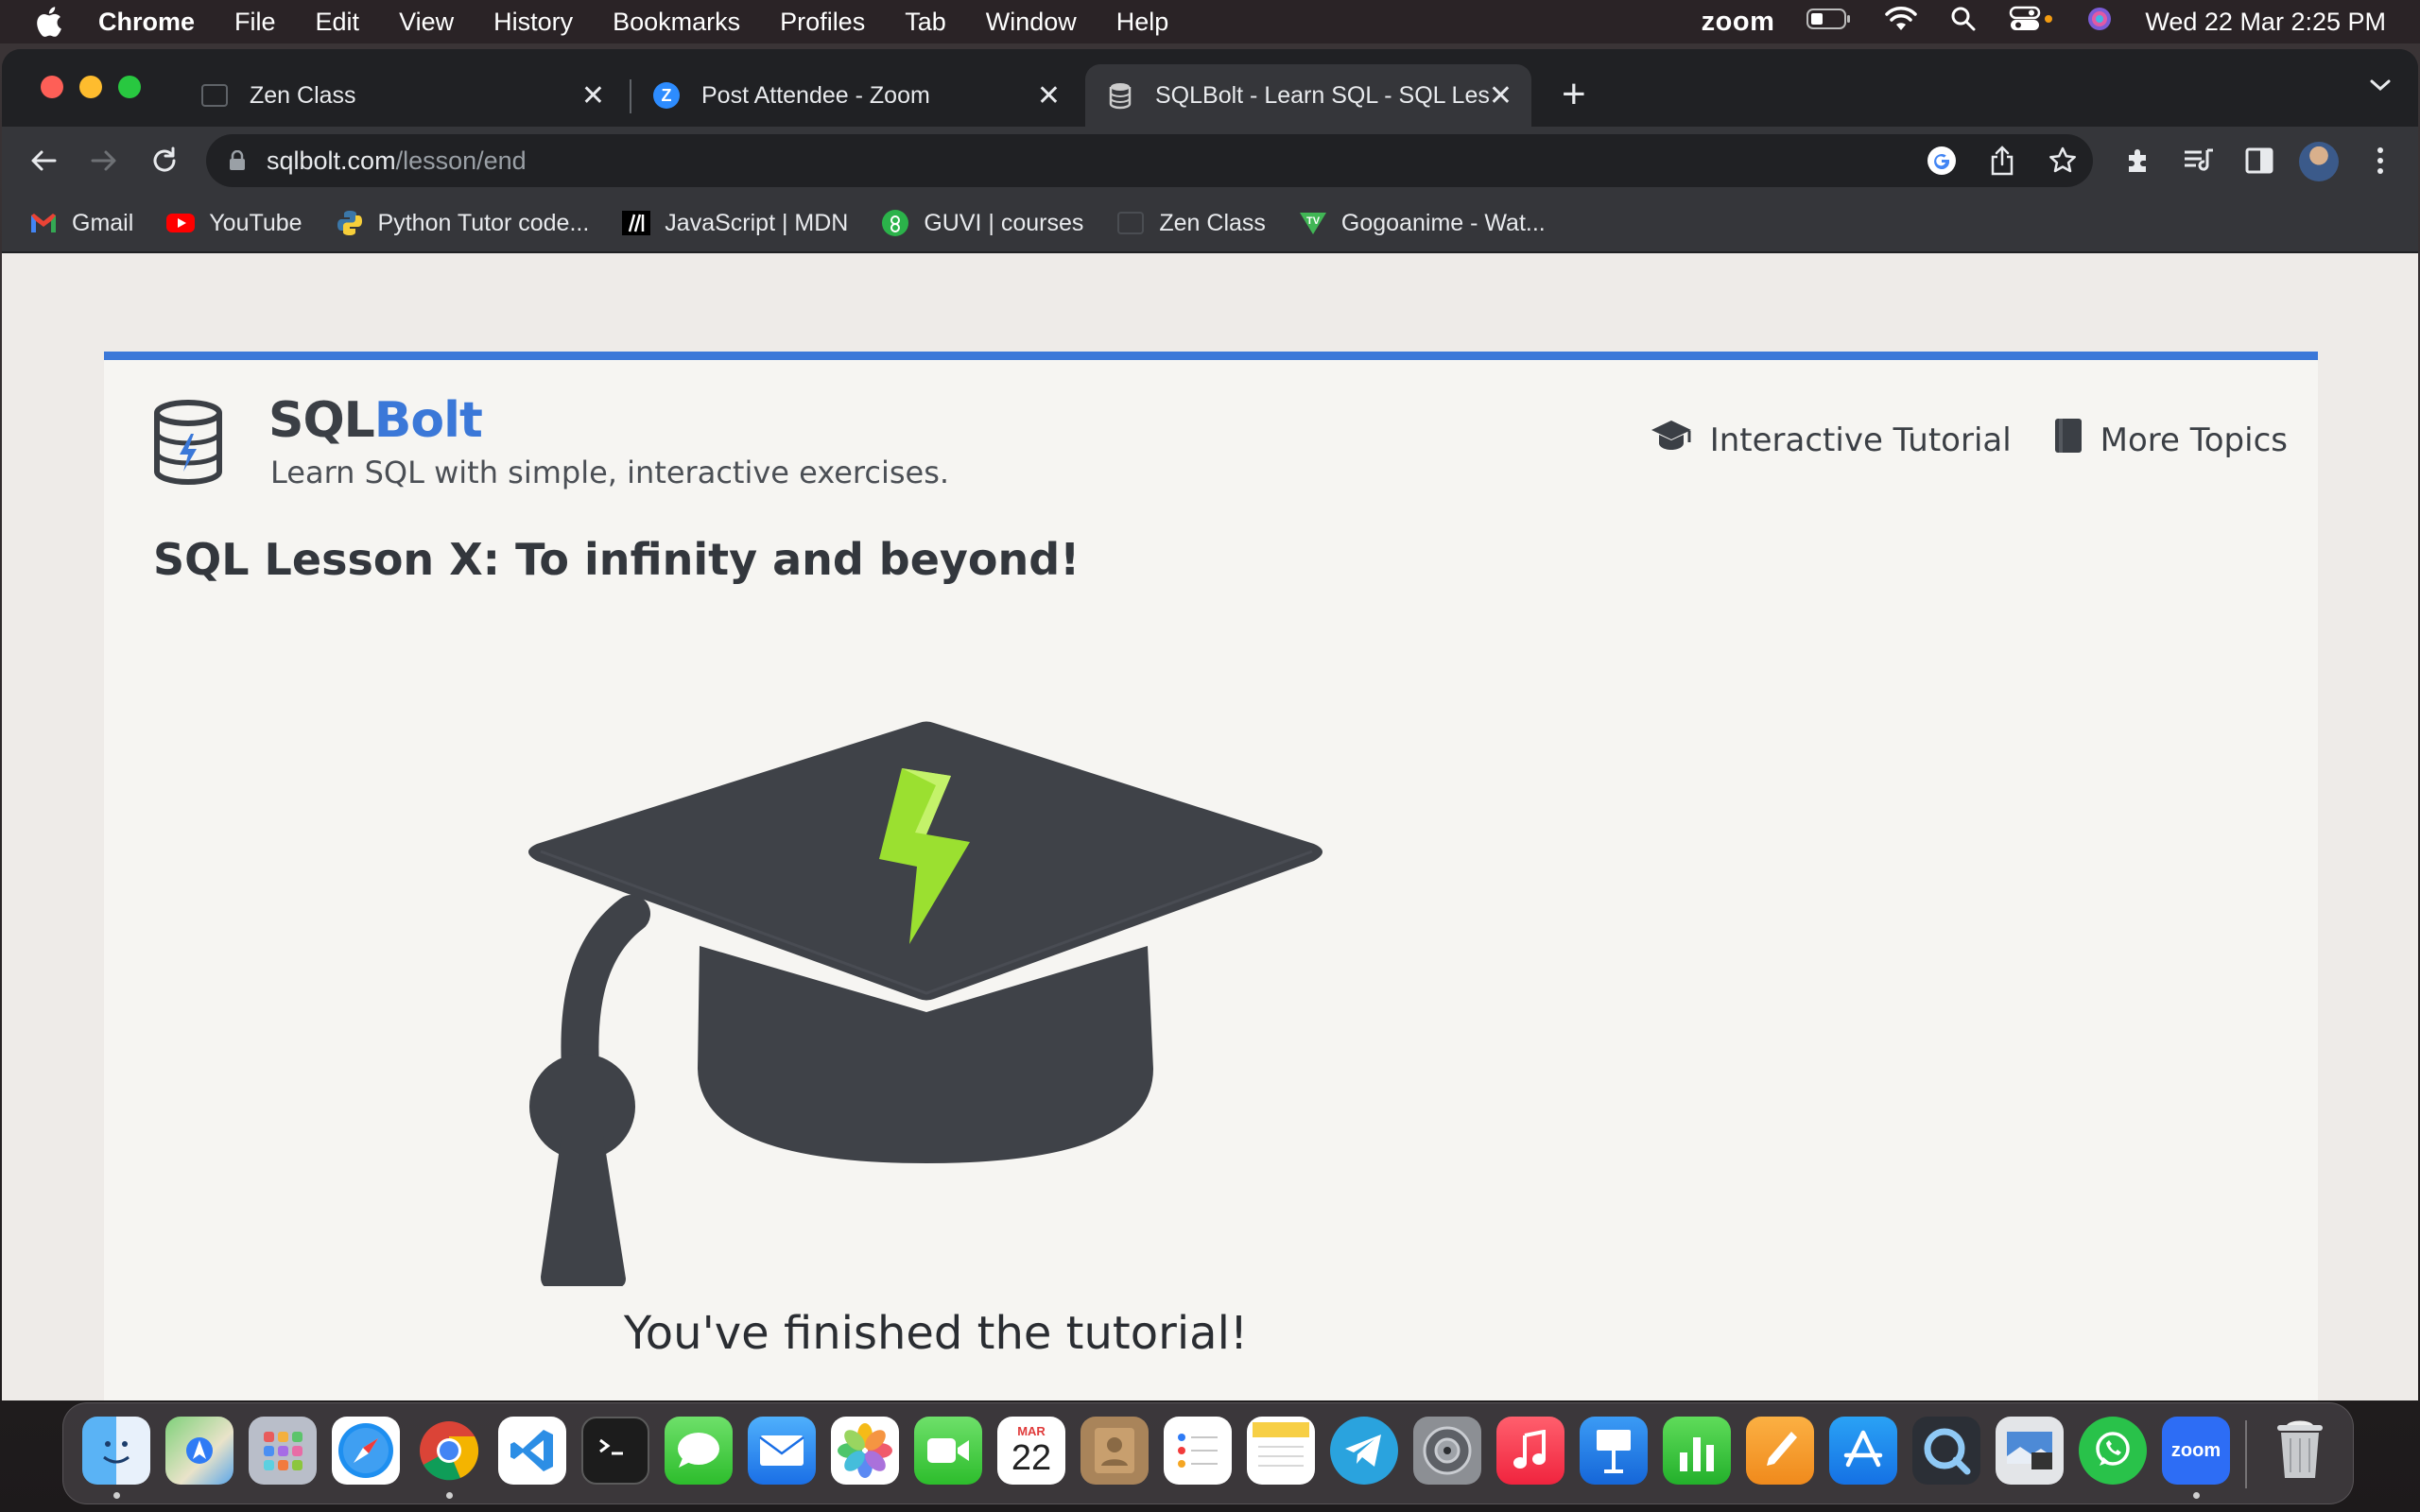 Image resolution: width=2420 pixels, height=1512 pixels. Describe the element at coordinates (735, 223) in the screenshot. I see `bookmark-mdn: JavaScript | MDN` at that location.